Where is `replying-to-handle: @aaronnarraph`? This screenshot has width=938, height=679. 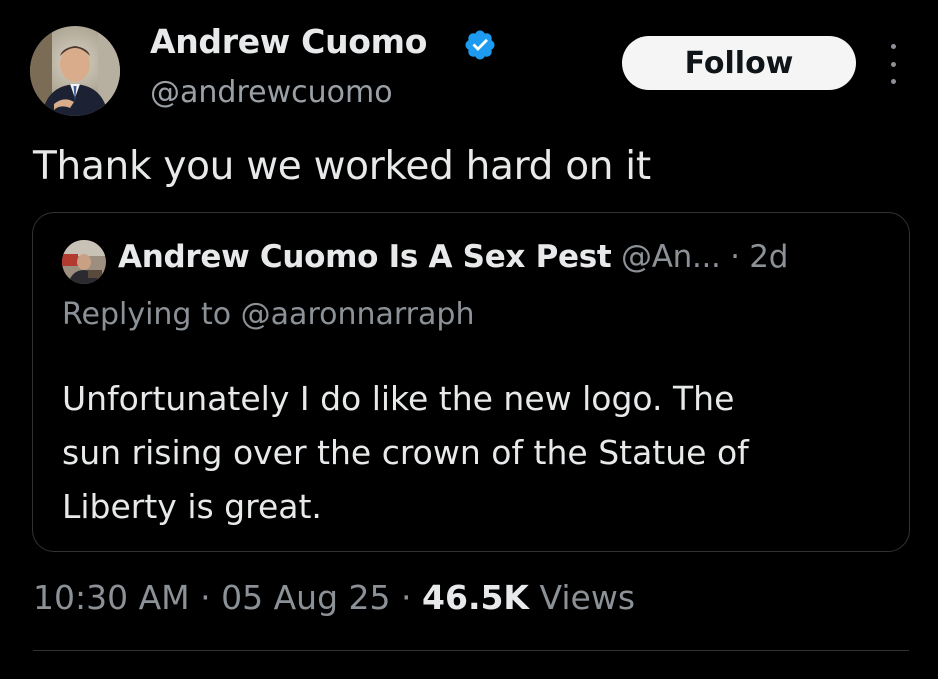
replying-to-handle: @aaronnarraph is located at coordinates (358, 314).